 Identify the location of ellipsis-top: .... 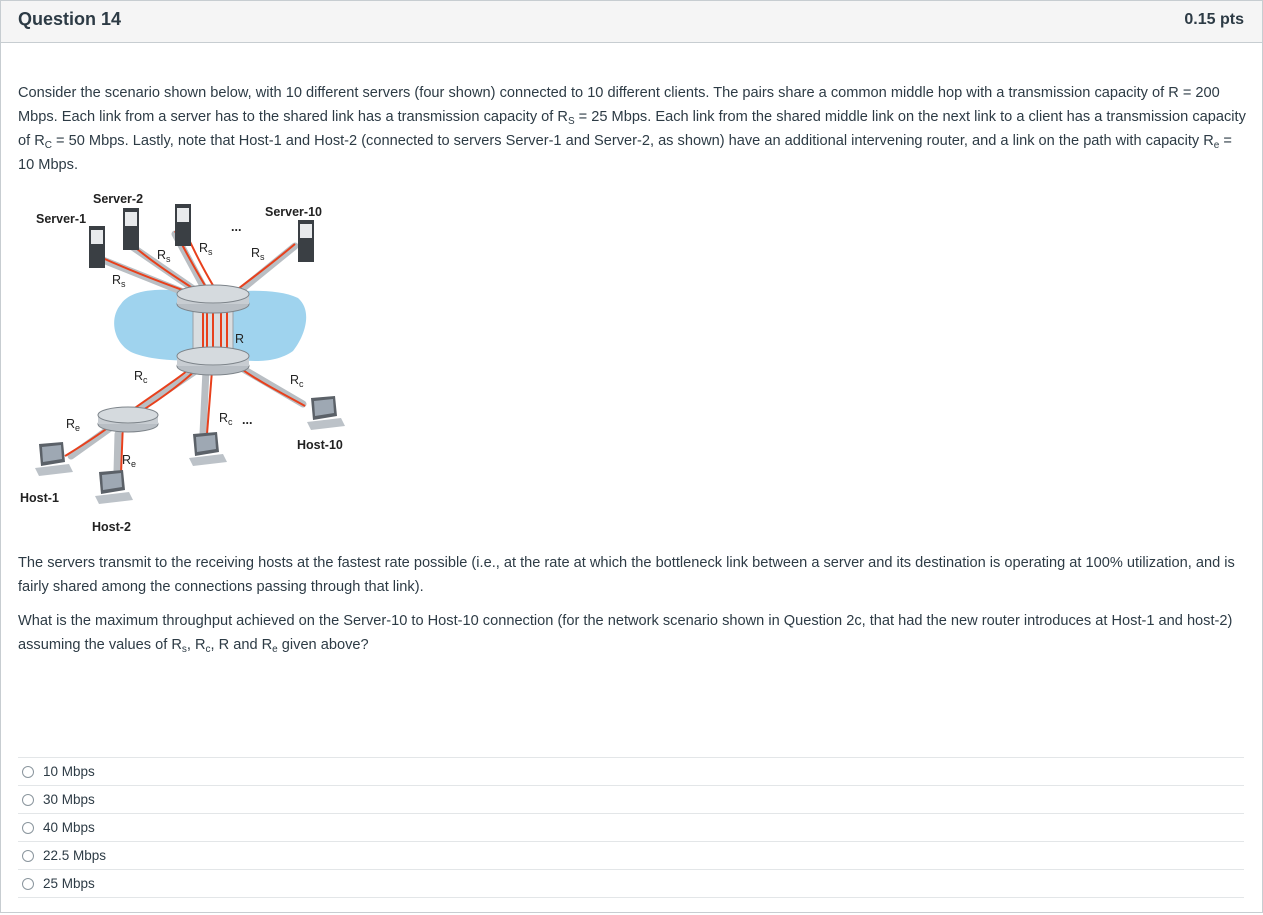
(236, 227).